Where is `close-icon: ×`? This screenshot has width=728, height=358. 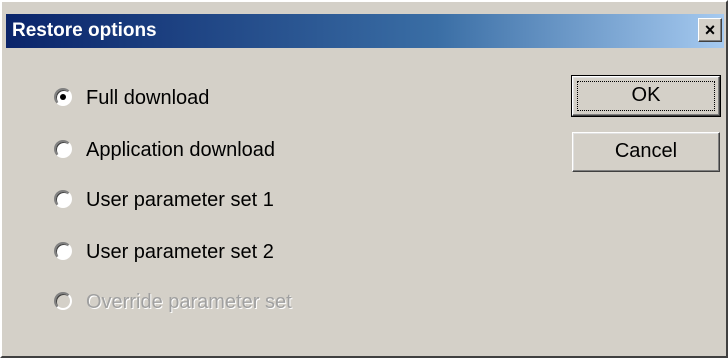
close-icon: × is located at coordinates (710, 30).